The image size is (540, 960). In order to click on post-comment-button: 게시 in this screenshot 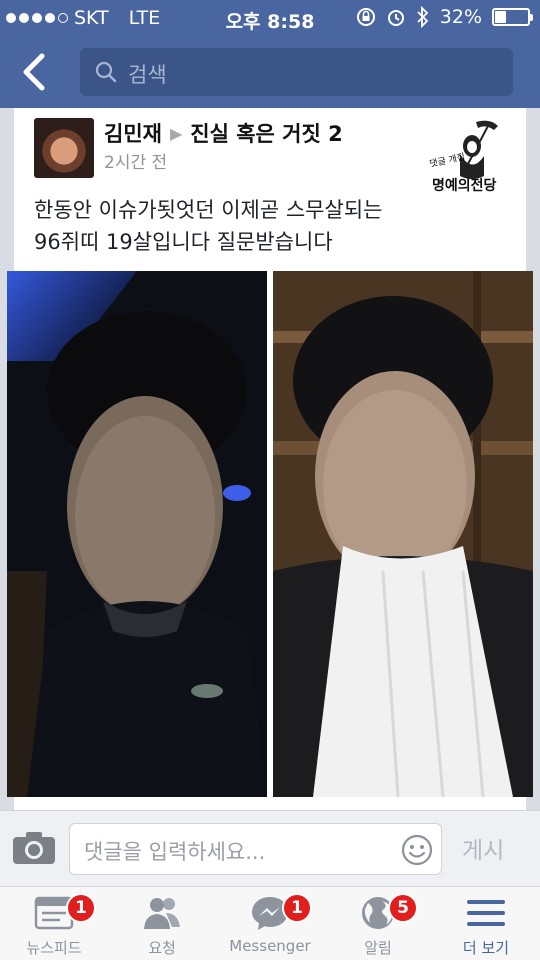, I will do `click(483, 848)`.